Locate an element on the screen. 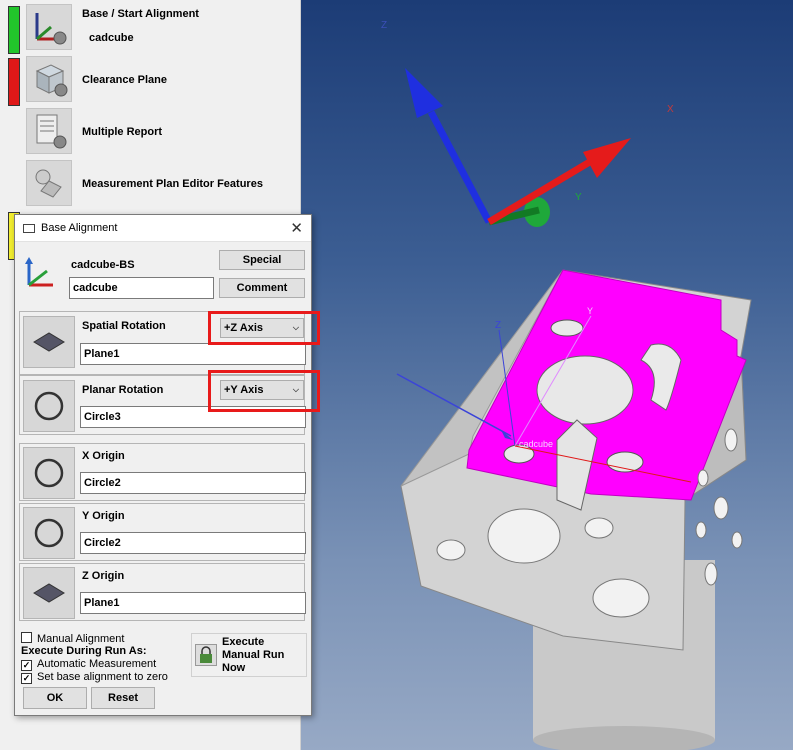 This screenshot has height=750, width=793. axis-z-label: Z is located at coordinates (384, 25).